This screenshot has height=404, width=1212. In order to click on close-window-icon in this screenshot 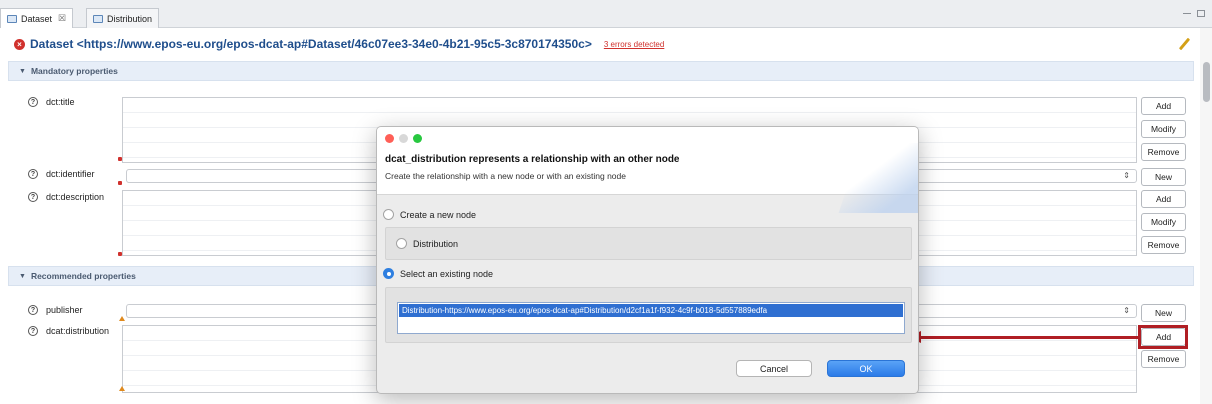, I will do `click(389, 138)`.